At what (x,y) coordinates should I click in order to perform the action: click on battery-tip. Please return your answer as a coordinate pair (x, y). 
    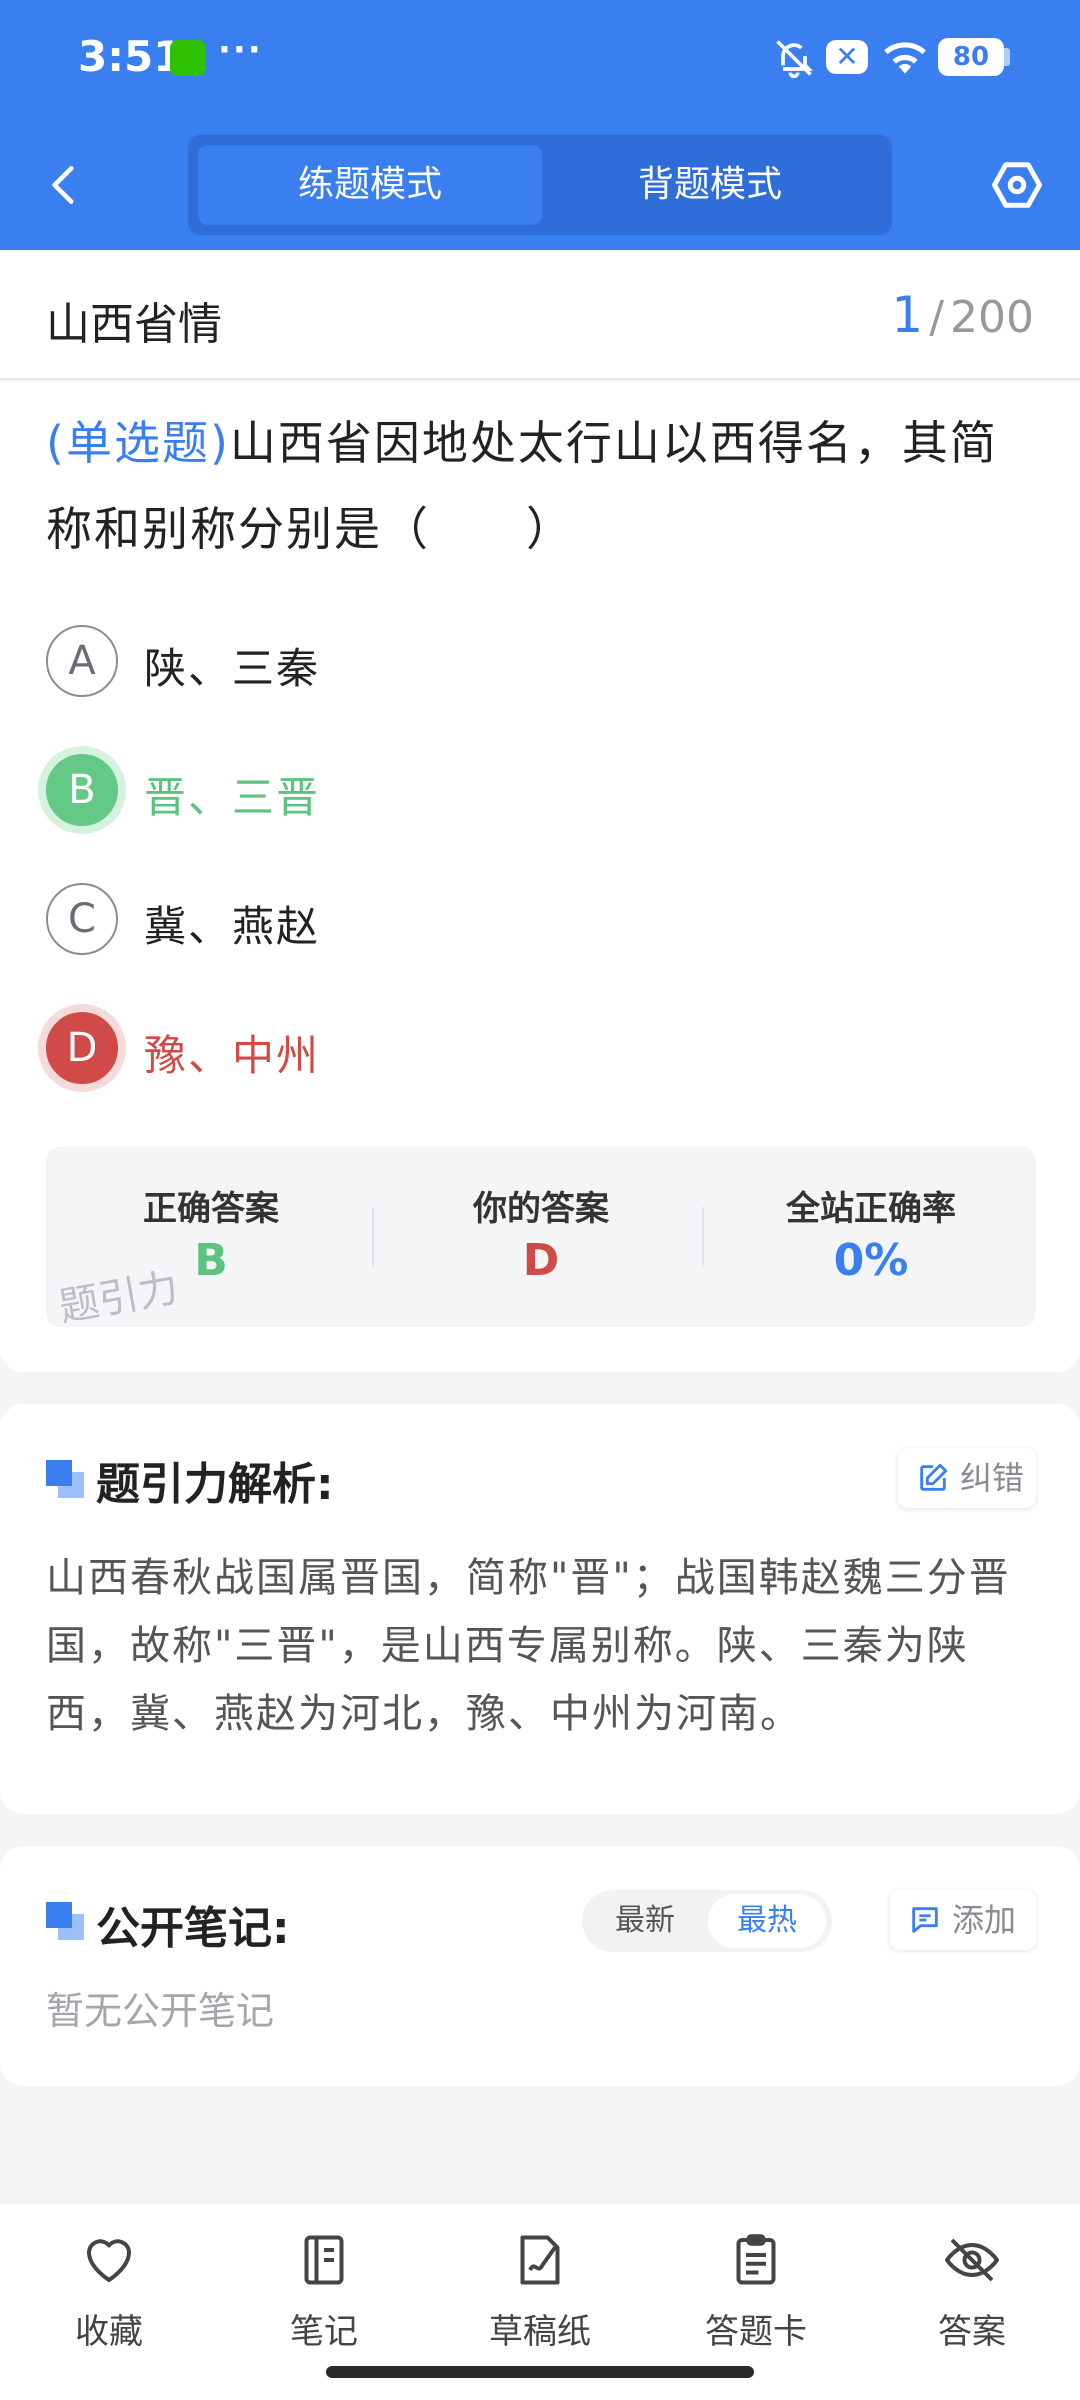
    Looking at the image, I should click on (1007, 57).